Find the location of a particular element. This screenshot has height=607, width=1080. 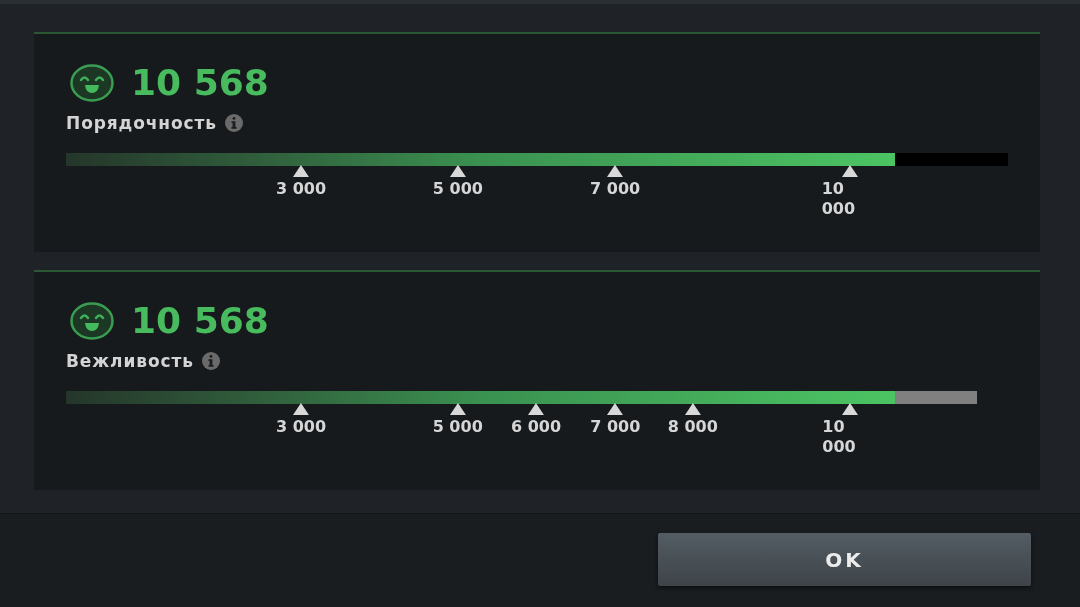

marker-label: 6 000 is located at coordinates (536, 427).